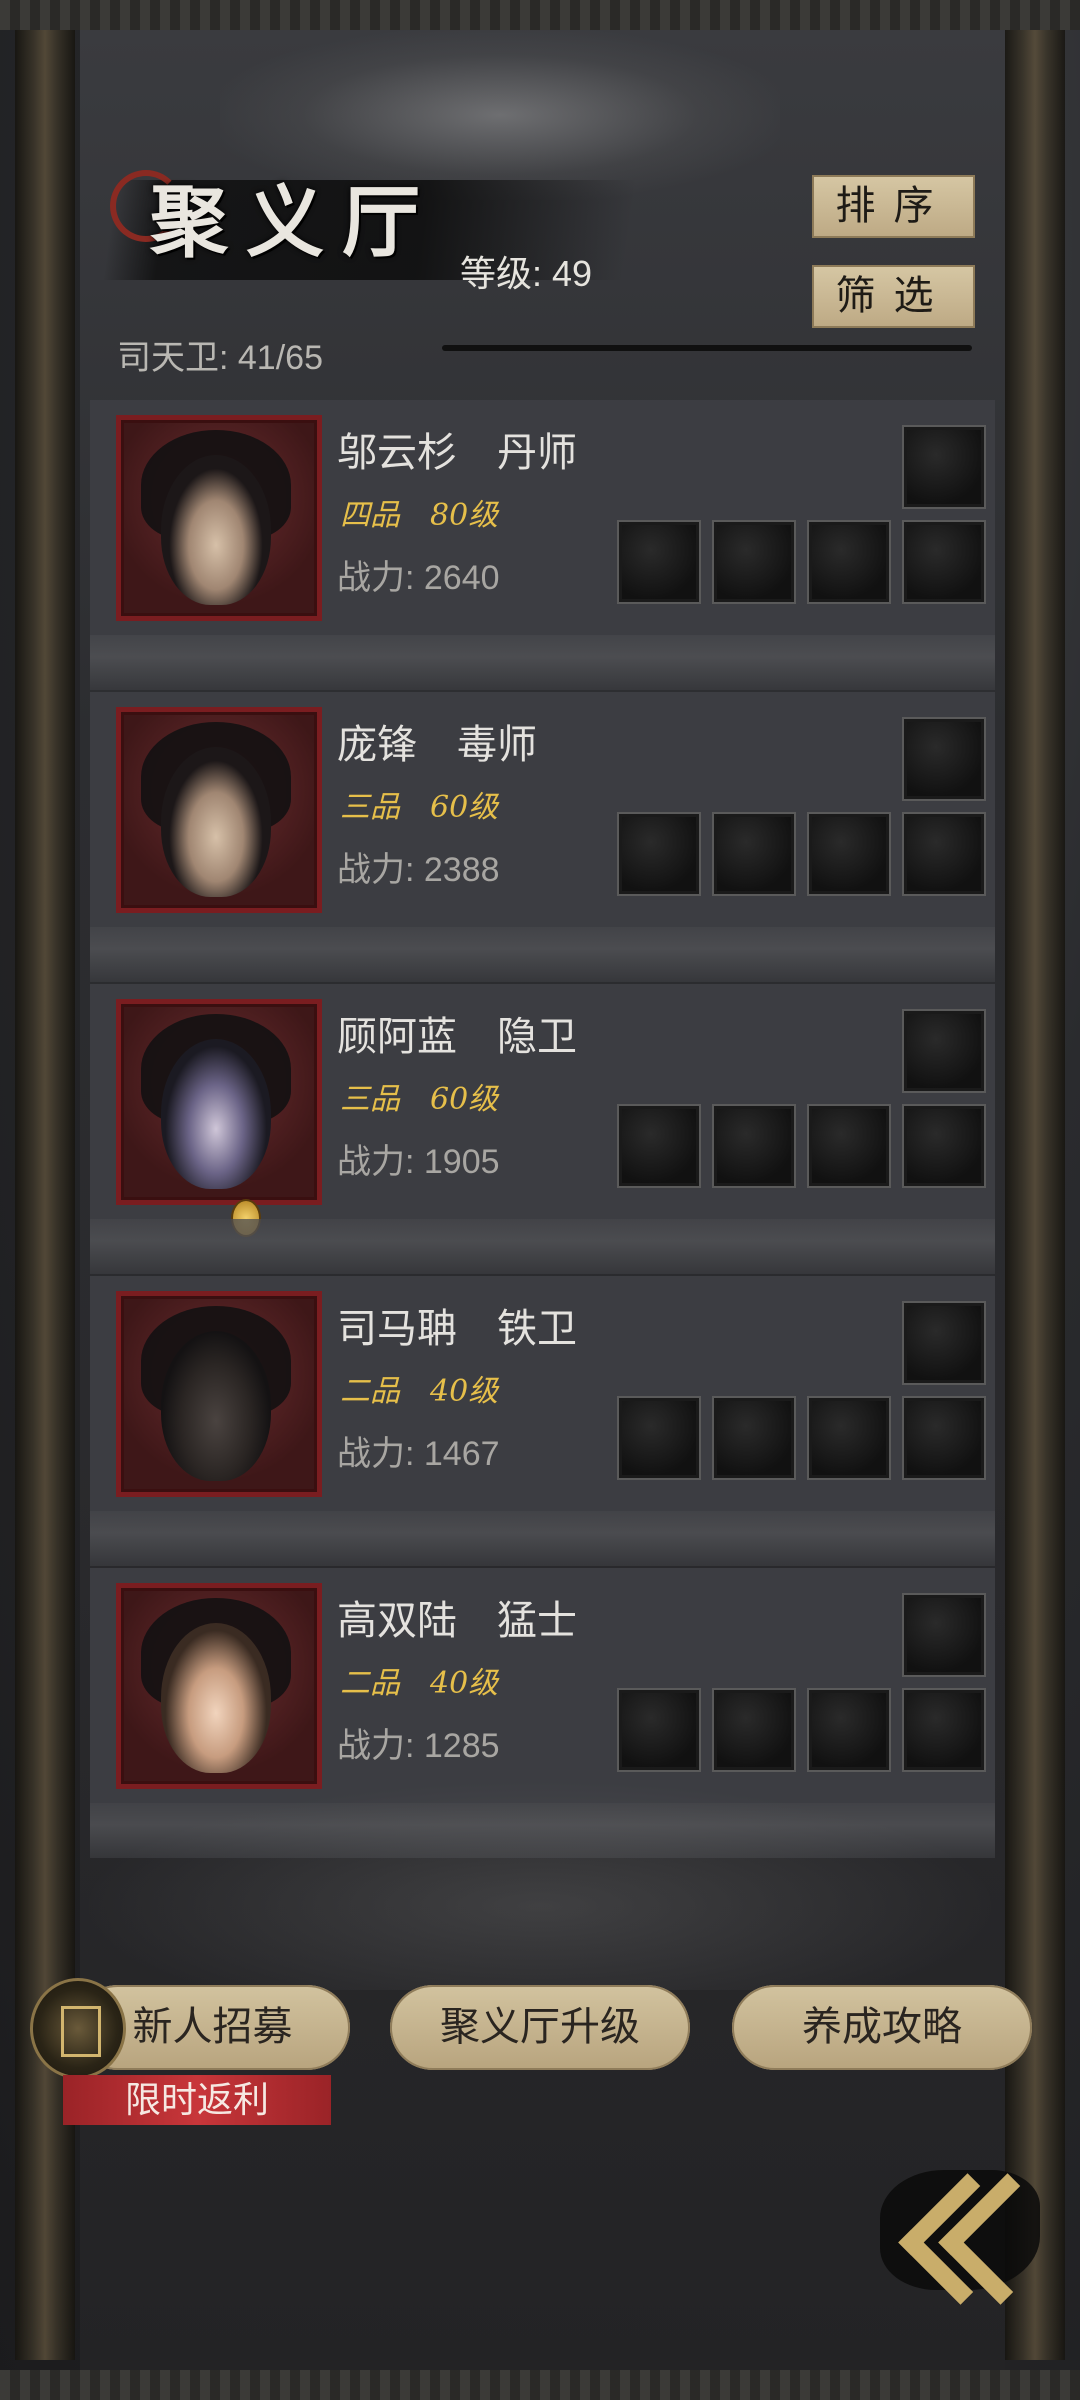  What do you see at coordinates (540, 2385) in the screenshot?
I see `bottom-border` at bounding box center [540, 2385].